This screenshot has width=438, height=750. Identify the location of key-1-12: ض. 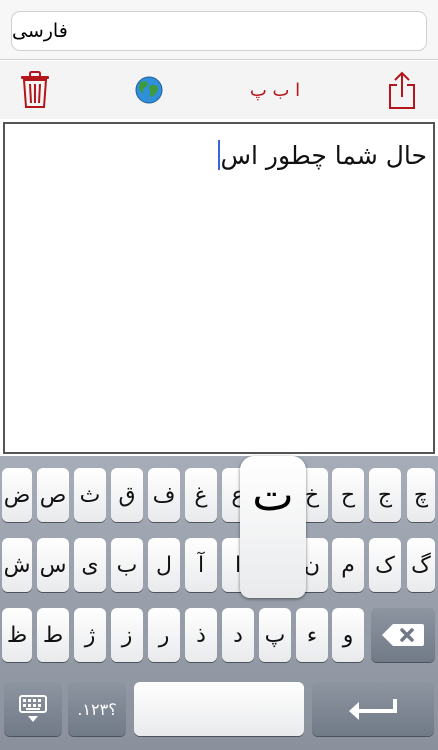
(17, 495).